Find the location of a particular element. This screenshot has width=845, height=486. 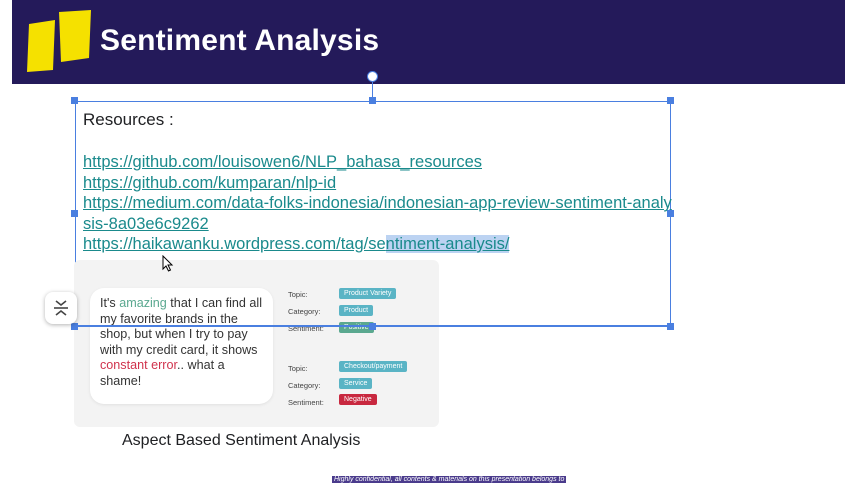

slide-title: Sentiment Analysis is located at coordinates (240, 40).